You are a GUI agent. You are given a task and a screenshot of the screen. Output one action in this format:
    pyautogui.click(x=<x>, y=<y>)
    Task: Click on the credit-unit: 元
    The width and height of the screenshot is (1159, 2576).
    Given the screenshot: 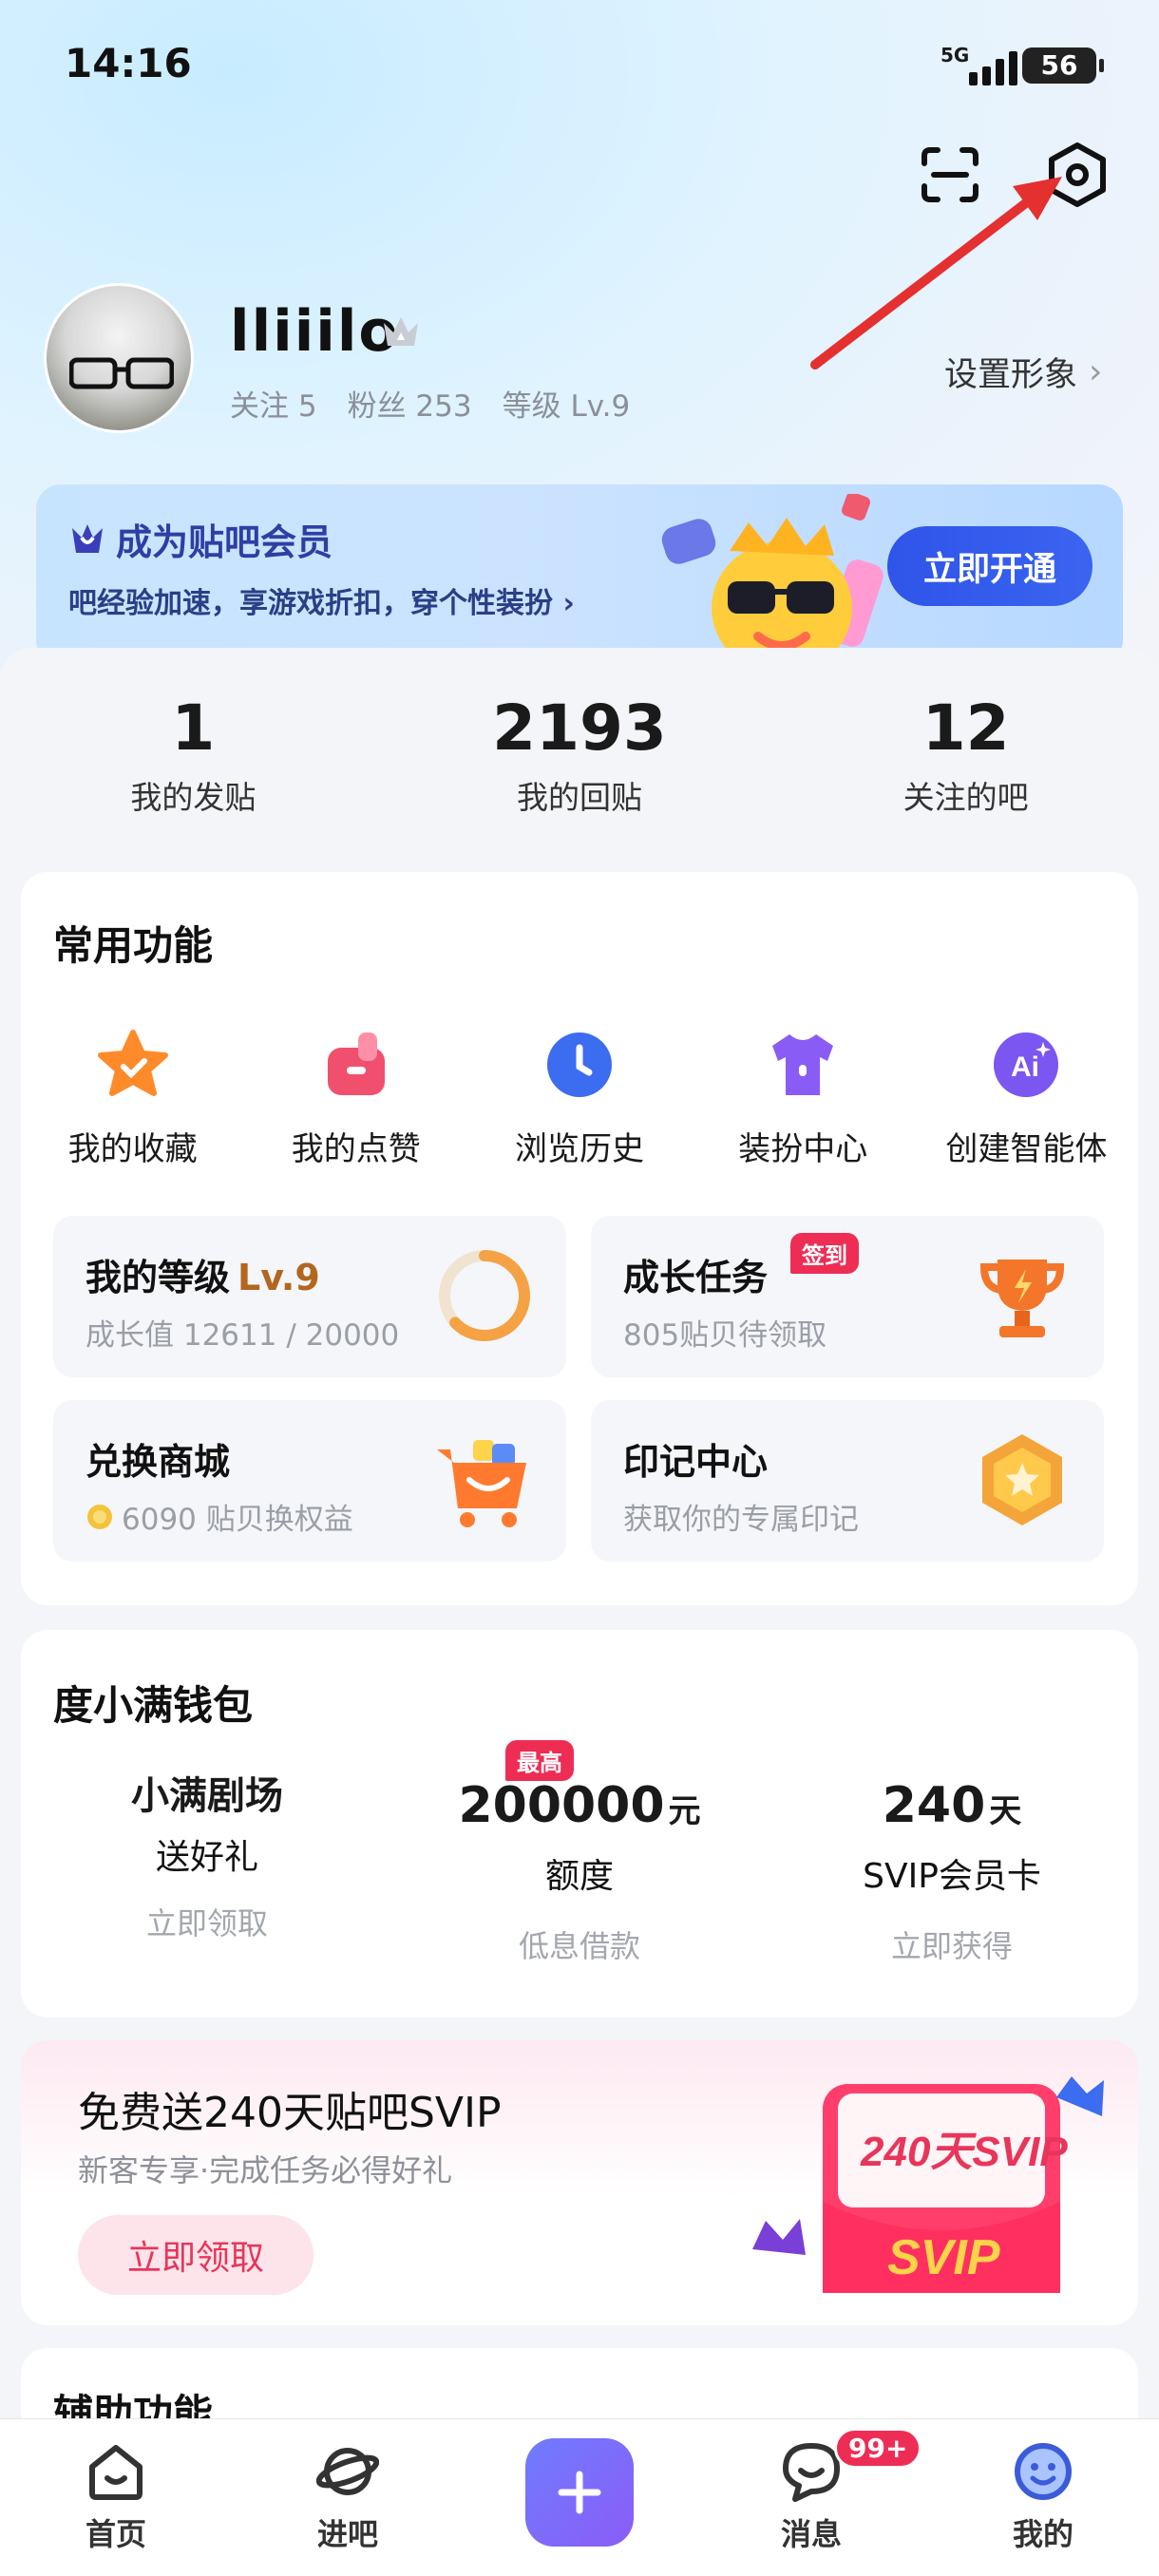 What is the action you would take?
    pyautogui.click(x=684, y=1811)
    